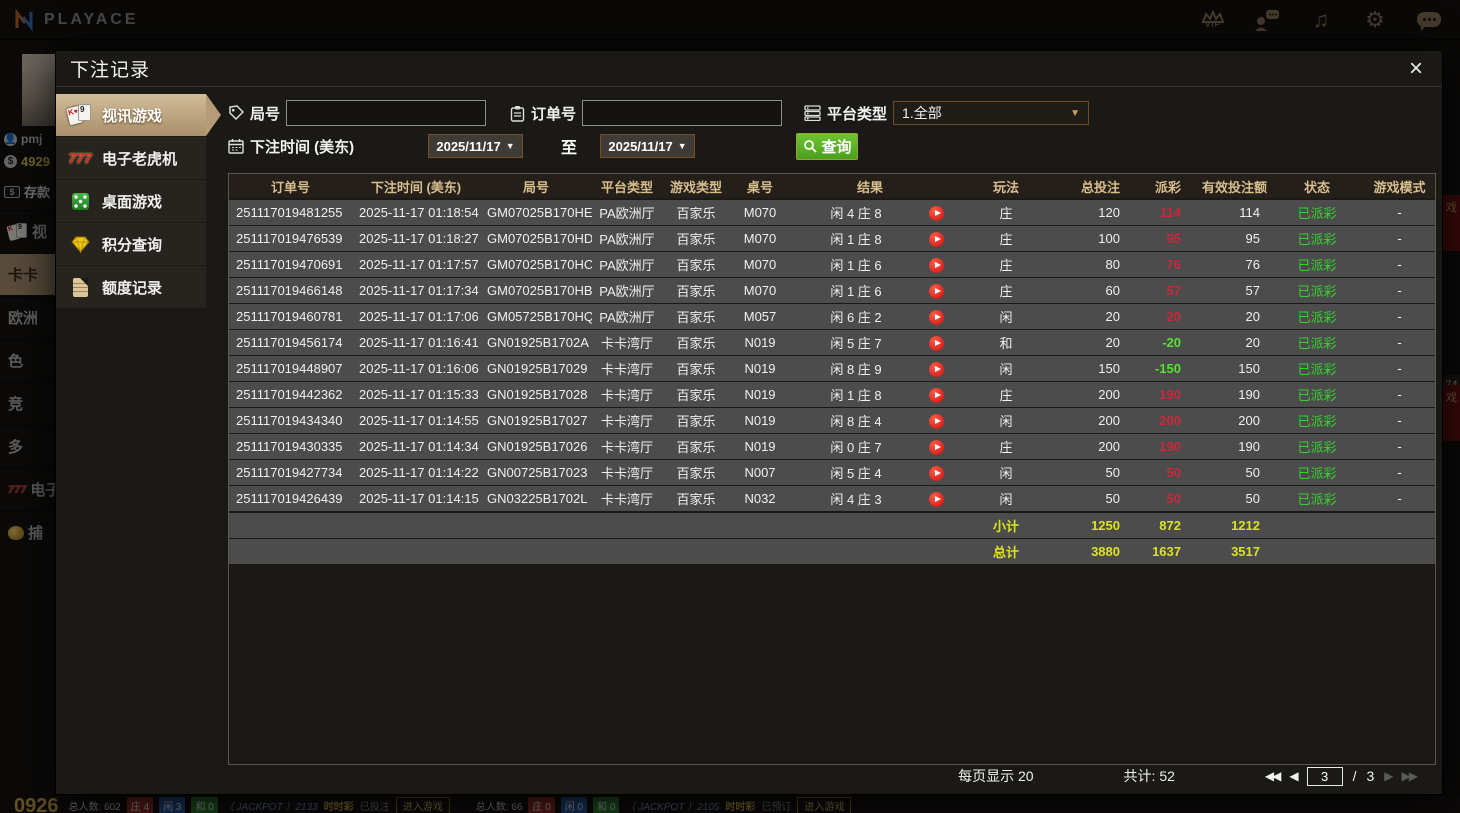 The height and width of the screenshot is (813, 1460). I want to click on cell-order: 251117019456174, so click(289, 342).